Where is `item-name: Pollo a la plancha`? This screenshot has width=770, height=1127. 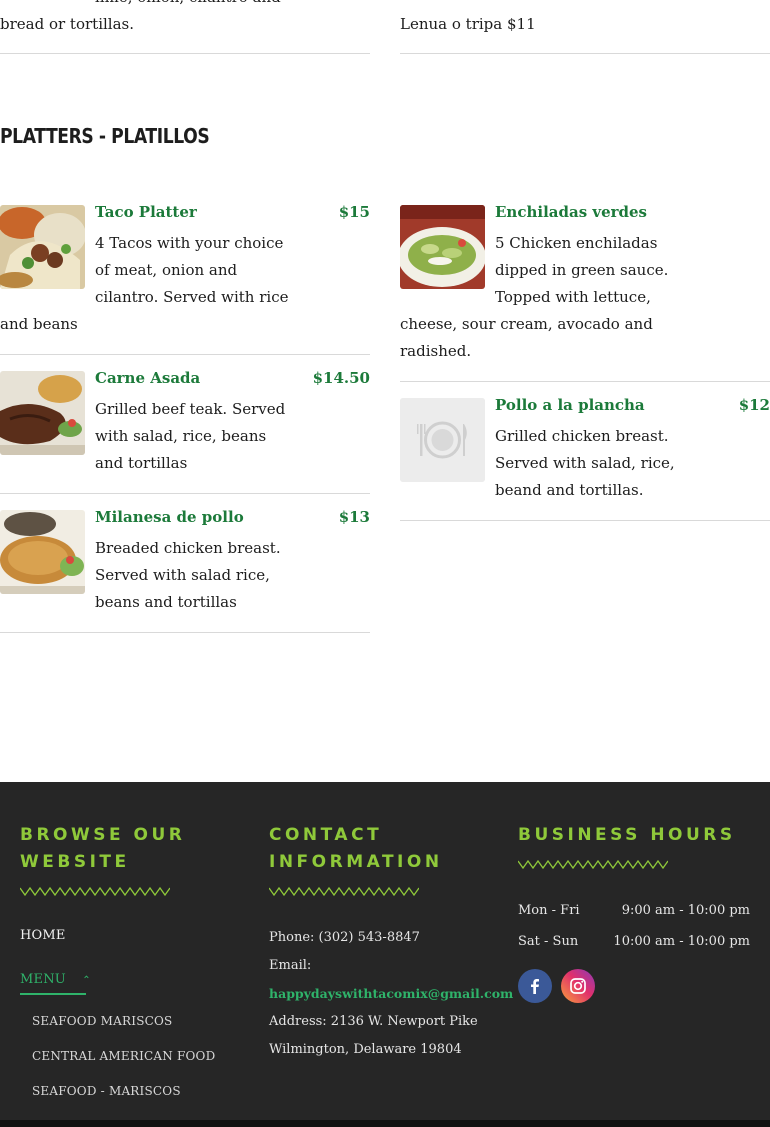 item-name: Pollo a la plancha is located at coordinates (570, 405).